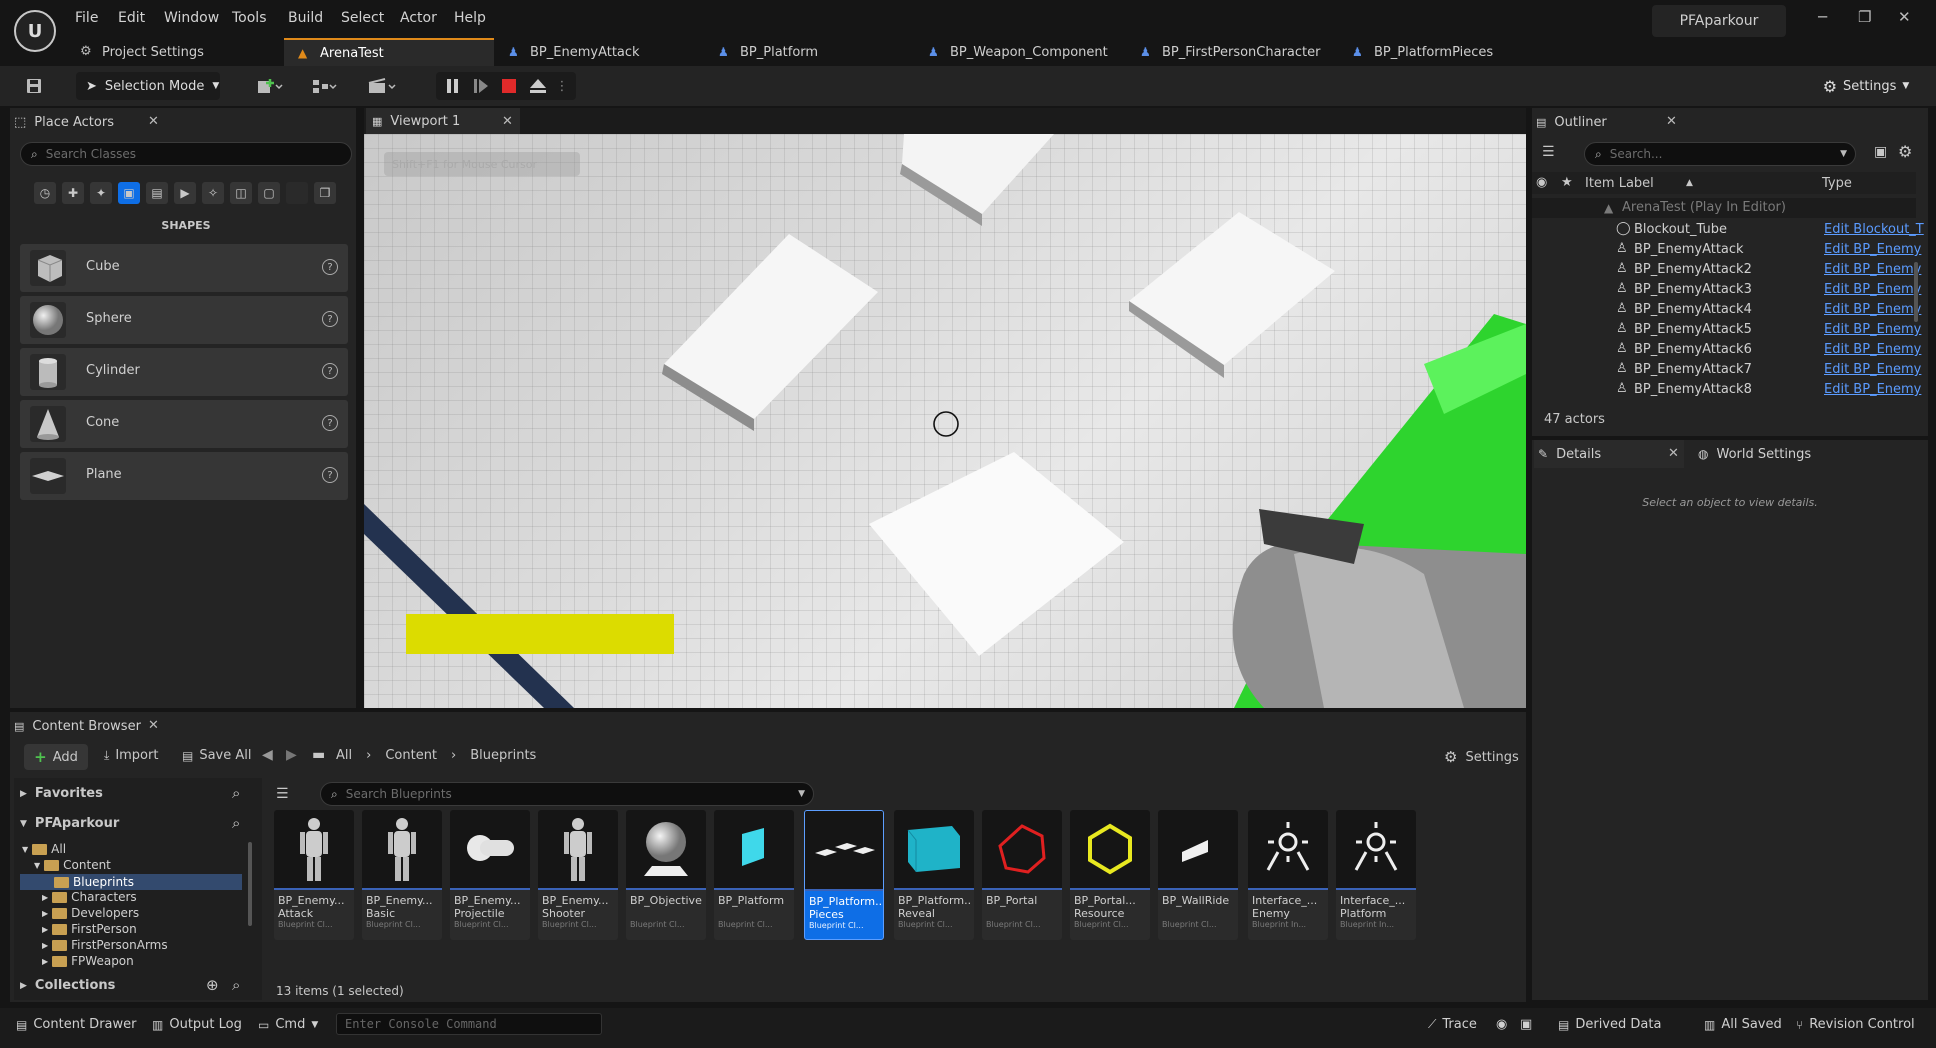 The width and height of the screenshot is (1936, 1048). Describe the element at coordinates (90, 913) in the screenshot. I see `tree-item-developers: ▶ Developers` at that location.